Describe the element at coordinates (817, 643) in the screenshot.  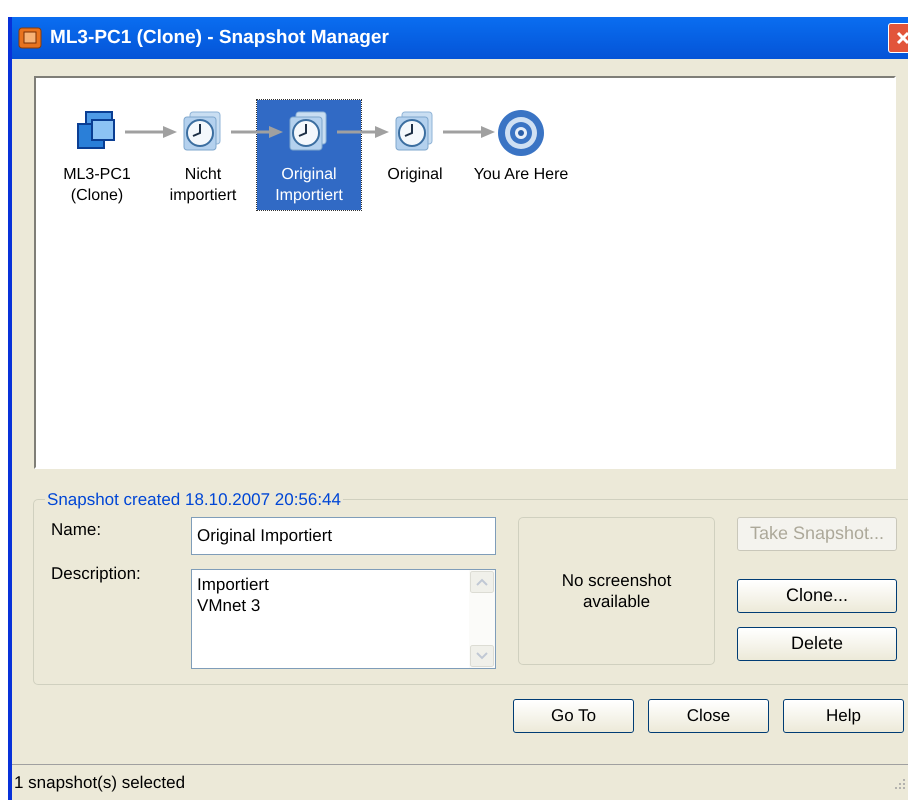
I see `action-button: Delete` at that location.